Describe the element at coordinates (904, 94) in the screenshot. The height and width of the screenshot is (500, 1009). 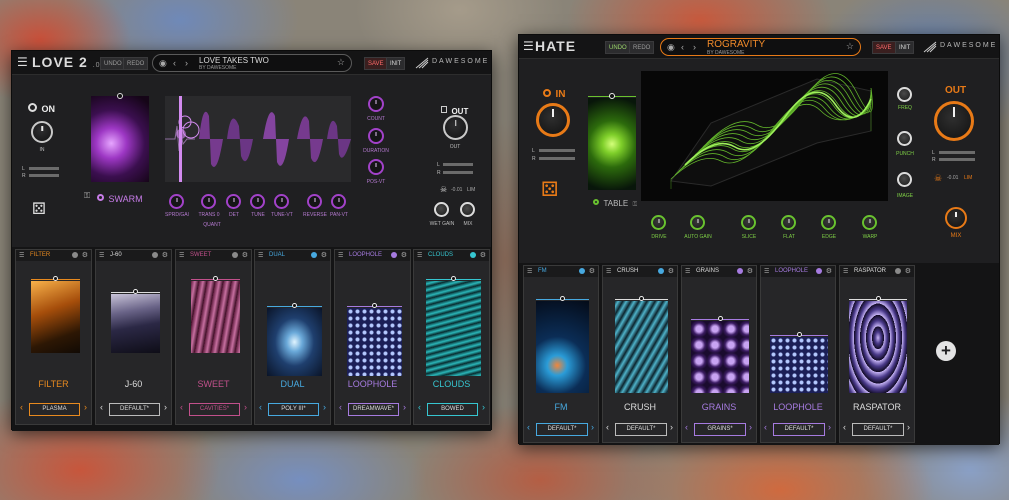
I see `freq-knob` at that location.